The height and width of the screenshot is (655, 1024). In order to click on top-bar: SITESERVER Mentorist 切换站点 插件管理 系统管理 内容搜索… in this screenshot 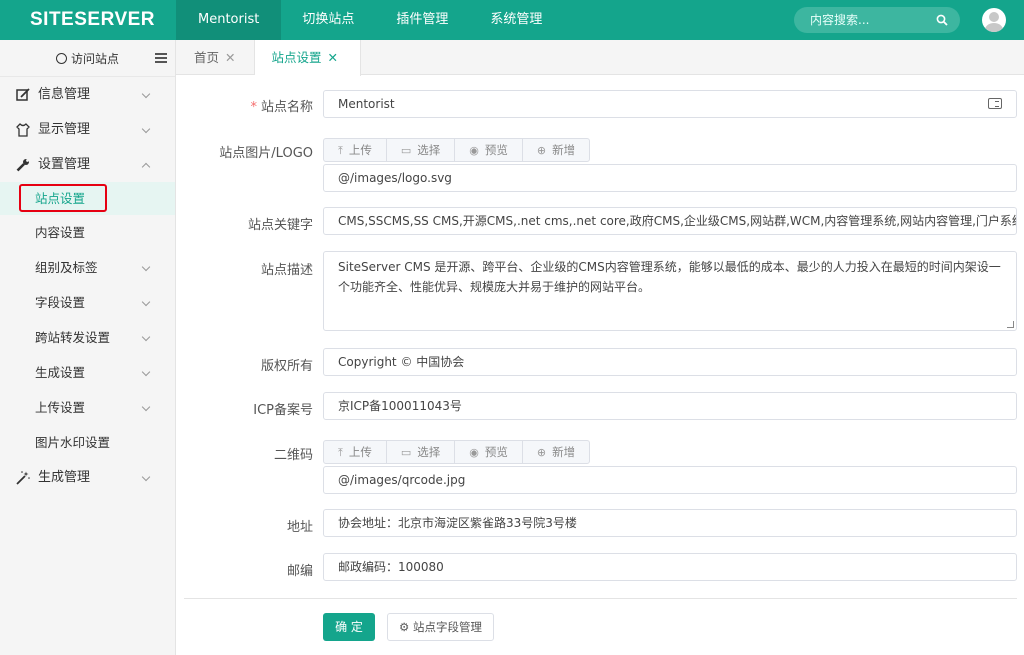, I will do `click(512, 20)`.